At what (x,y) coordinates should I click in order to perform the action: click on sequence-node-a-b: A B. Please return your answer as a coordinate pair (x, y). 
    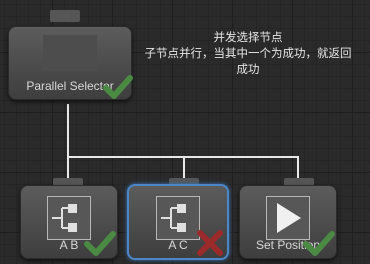
    Looking at the image, I should click on (69, 222).